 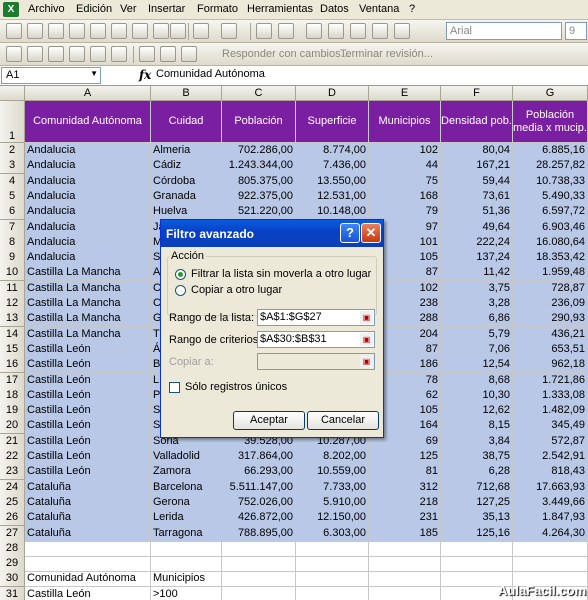 What do you see at coordinates (477, 288) in the screenshot?
I see `table-cell: 3,75` at bounding box center [477, 288].